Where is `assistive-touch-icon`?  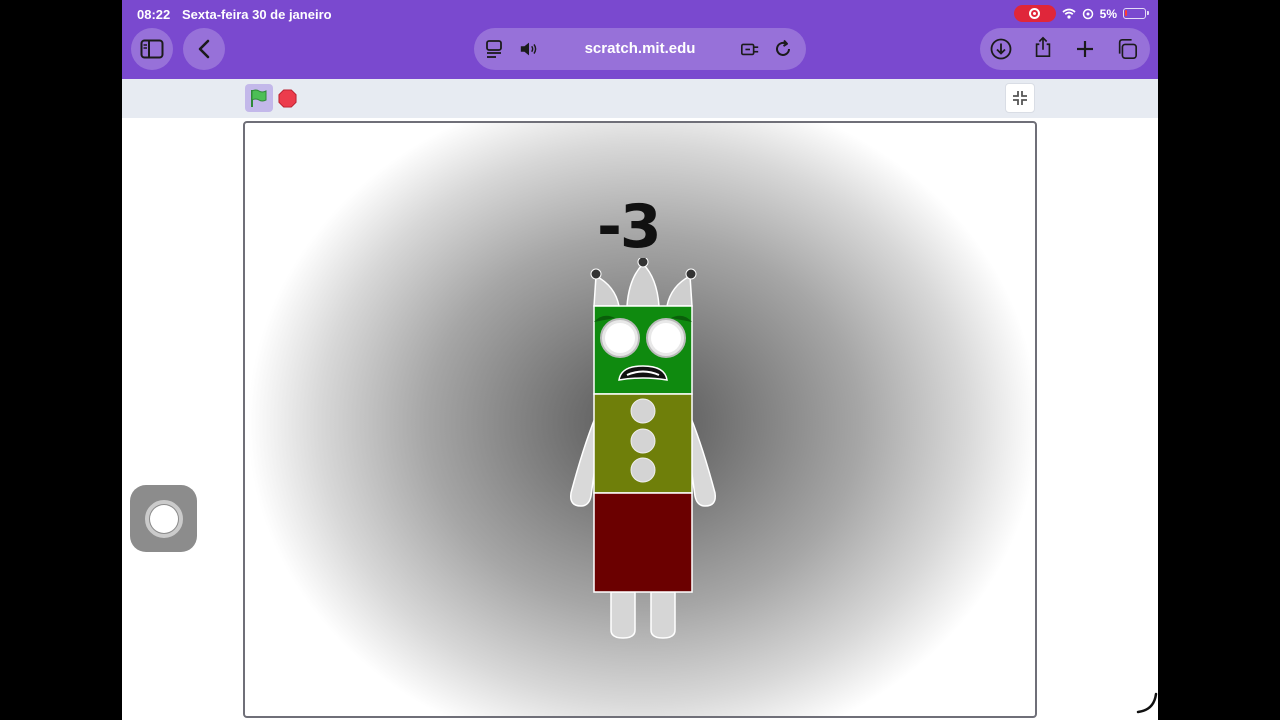
assistive-touch-icon is located at coordinates (163, 518).